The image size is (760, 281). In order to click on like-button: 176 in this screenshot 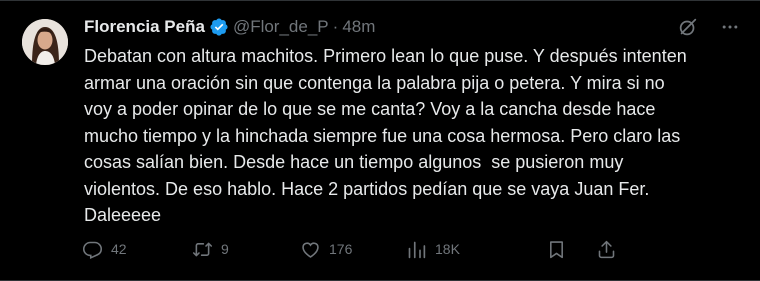, I will do `click(353, 249)`.